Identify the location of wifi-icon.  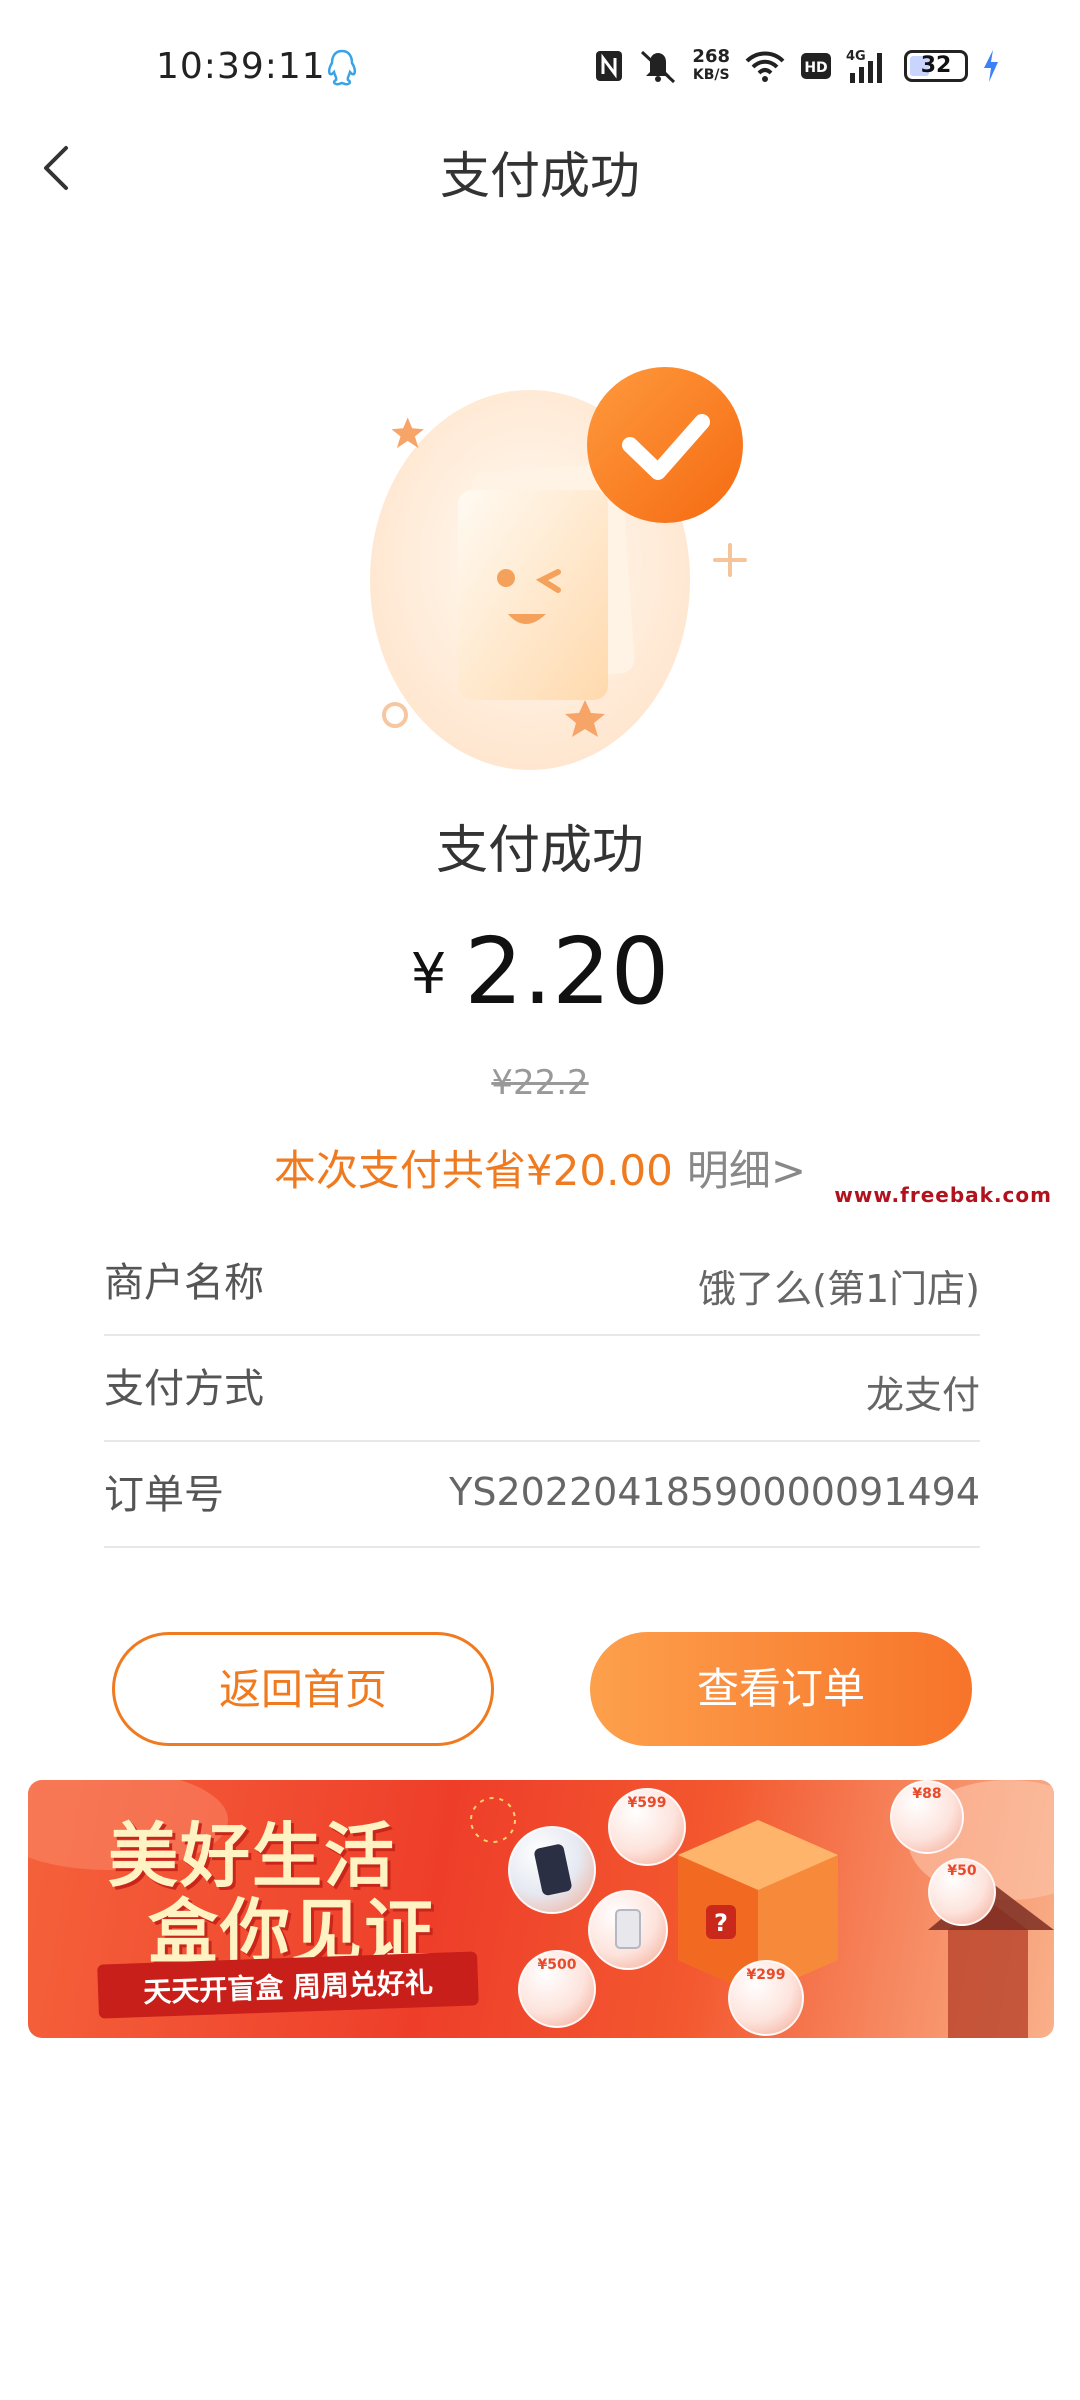
(765, 66).